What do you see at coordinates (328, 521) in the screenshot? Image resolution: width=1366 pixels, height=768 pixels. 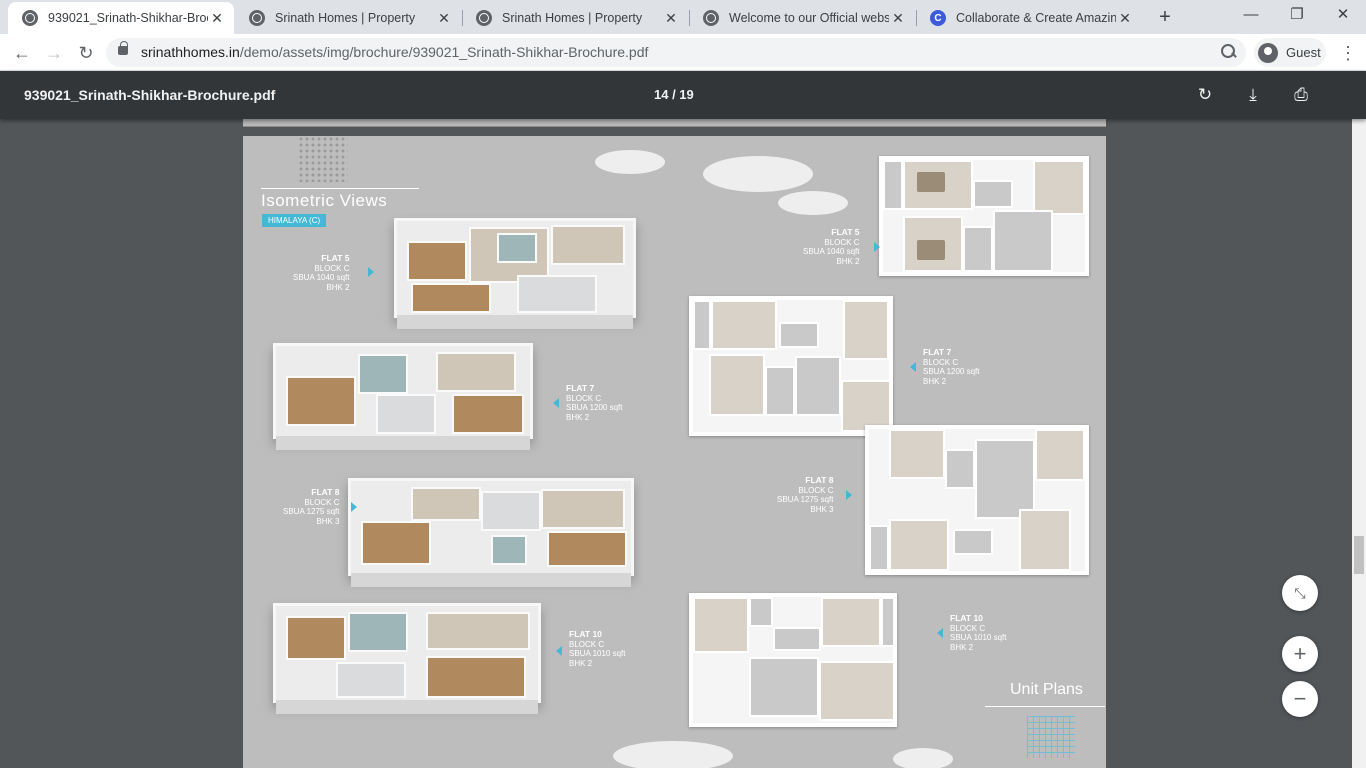 I see `bhk: BHK 3` at bounding box center [328, 521].